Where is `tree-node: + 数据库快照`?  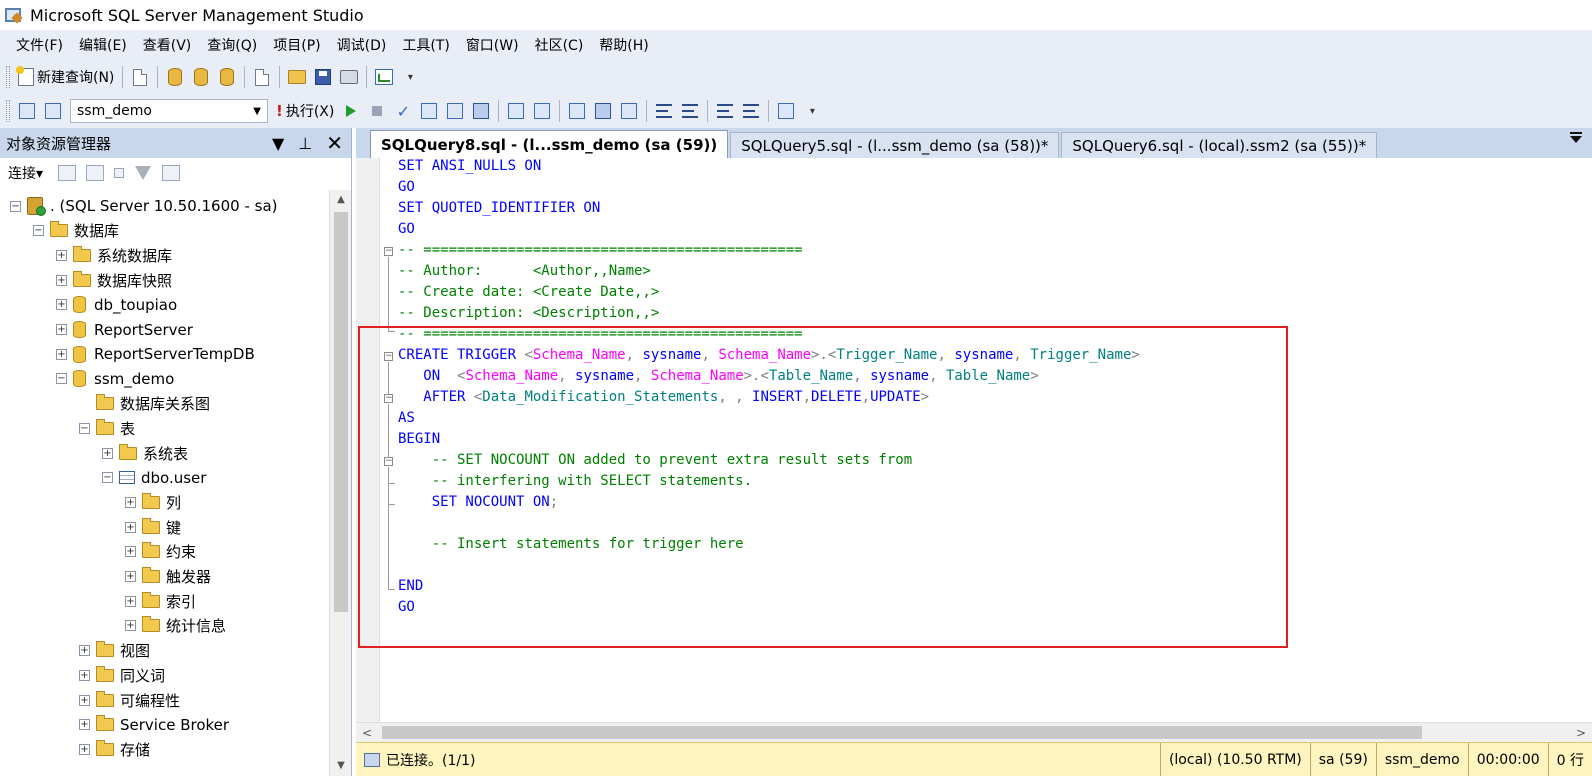 tree-node: + 数据库快照 is located at coordinates (114, 280).